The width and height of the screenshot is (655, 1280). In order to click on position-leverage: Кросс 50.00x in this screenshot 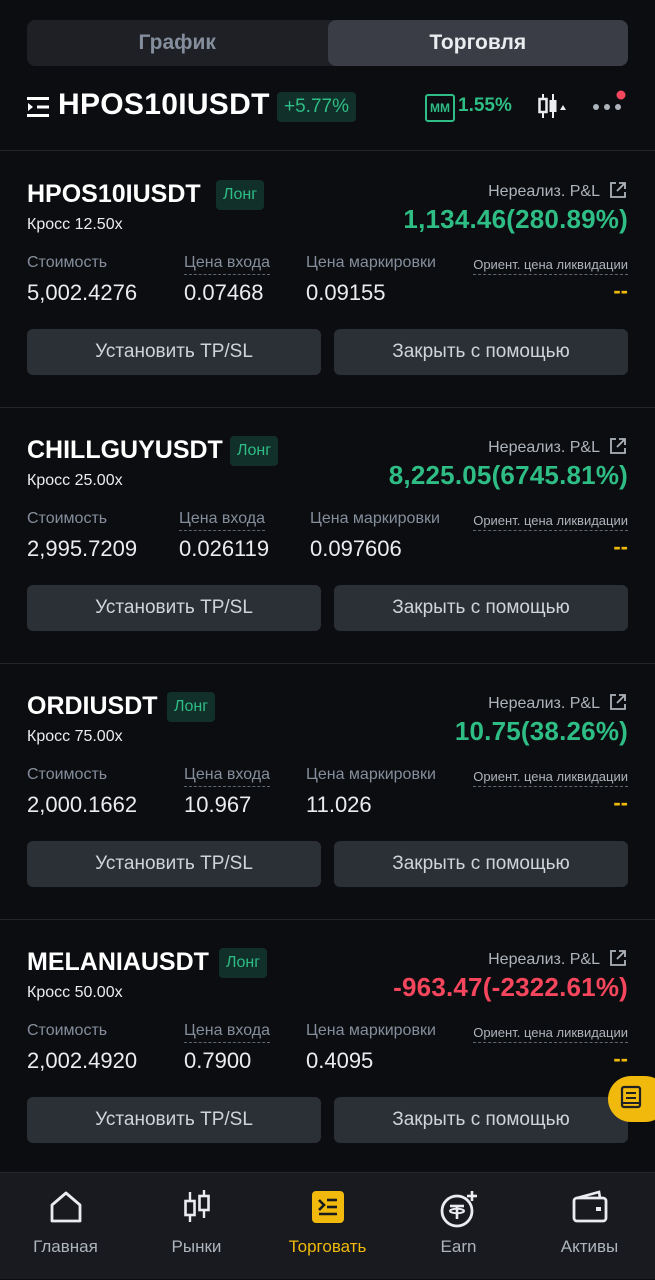, I will do `click(75, 993)`.